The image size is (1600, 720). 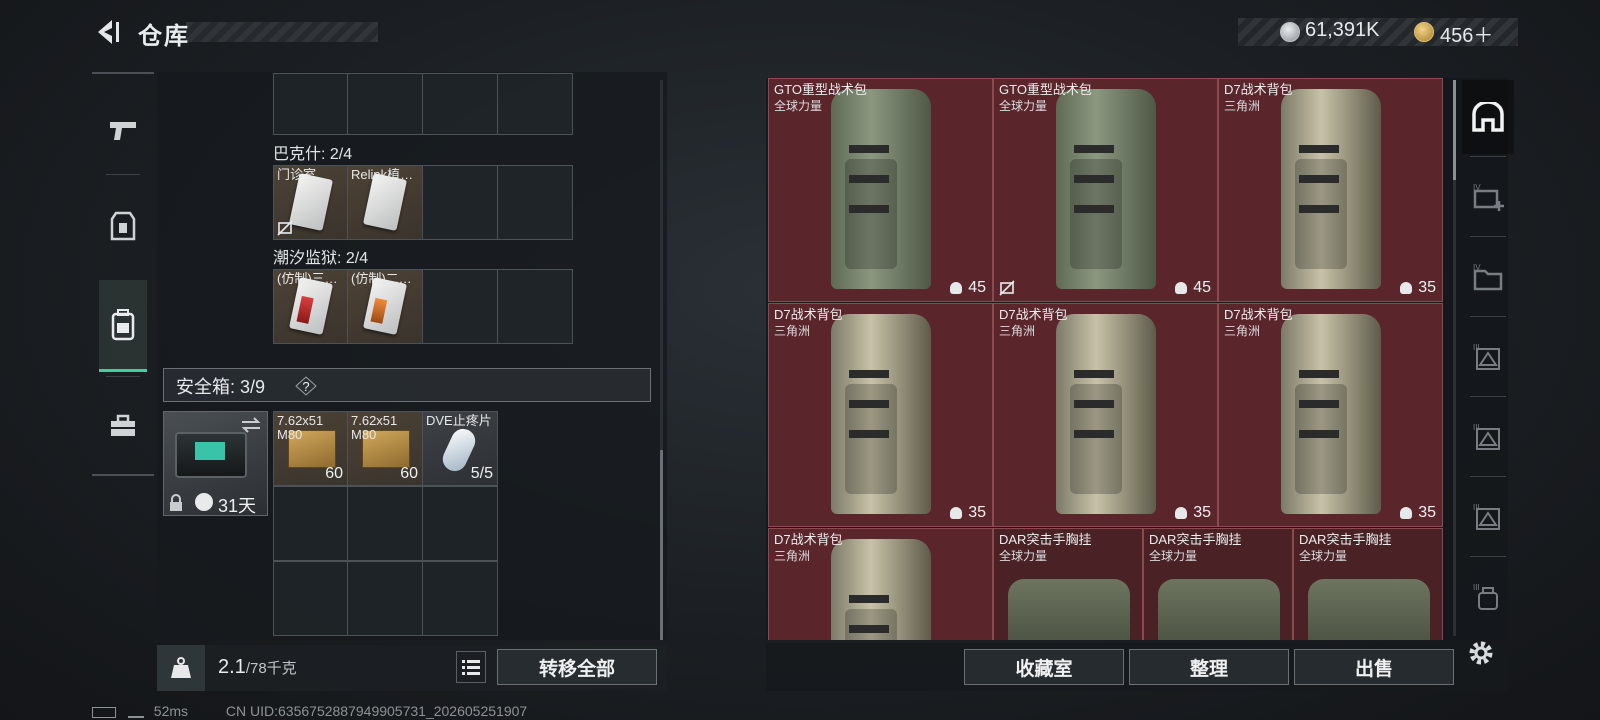 What do you see at coordinates (204, 502) in the screenshot?
I see `clock-icon` at bounding box center [204, 502].